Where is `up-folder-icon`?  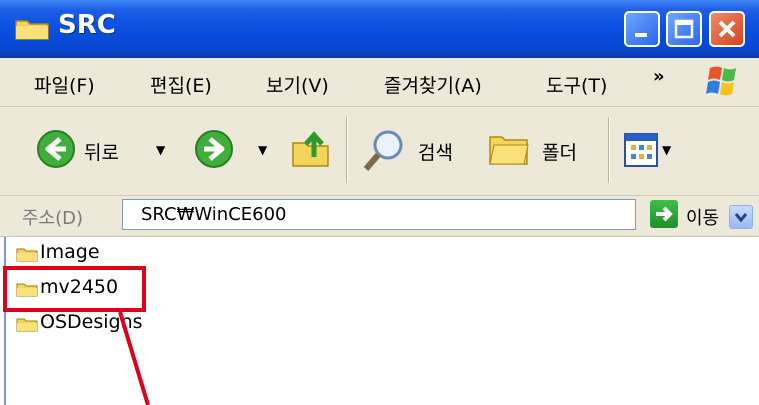 up-folder-icon is located at coordinates (312, 149).